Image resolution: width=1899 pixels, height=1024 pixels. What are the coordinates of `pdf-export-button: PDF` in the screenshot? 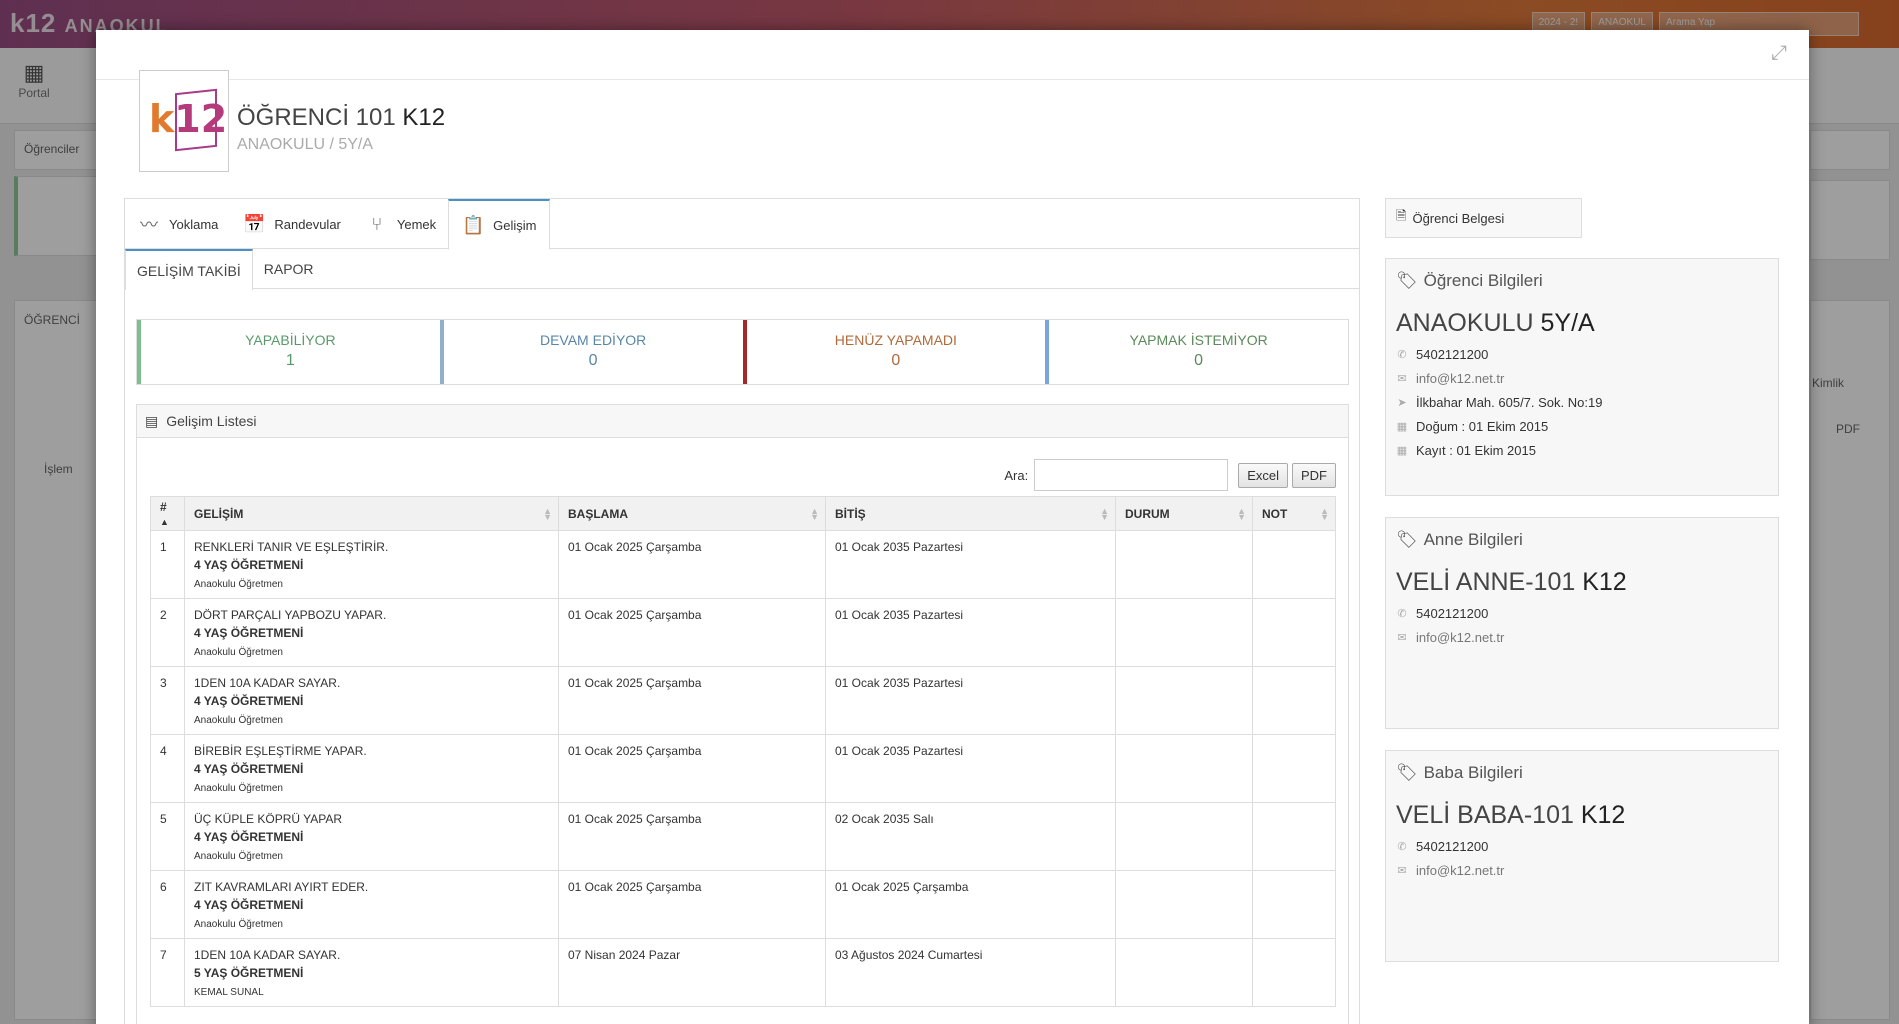 It's located at (1314, 475).